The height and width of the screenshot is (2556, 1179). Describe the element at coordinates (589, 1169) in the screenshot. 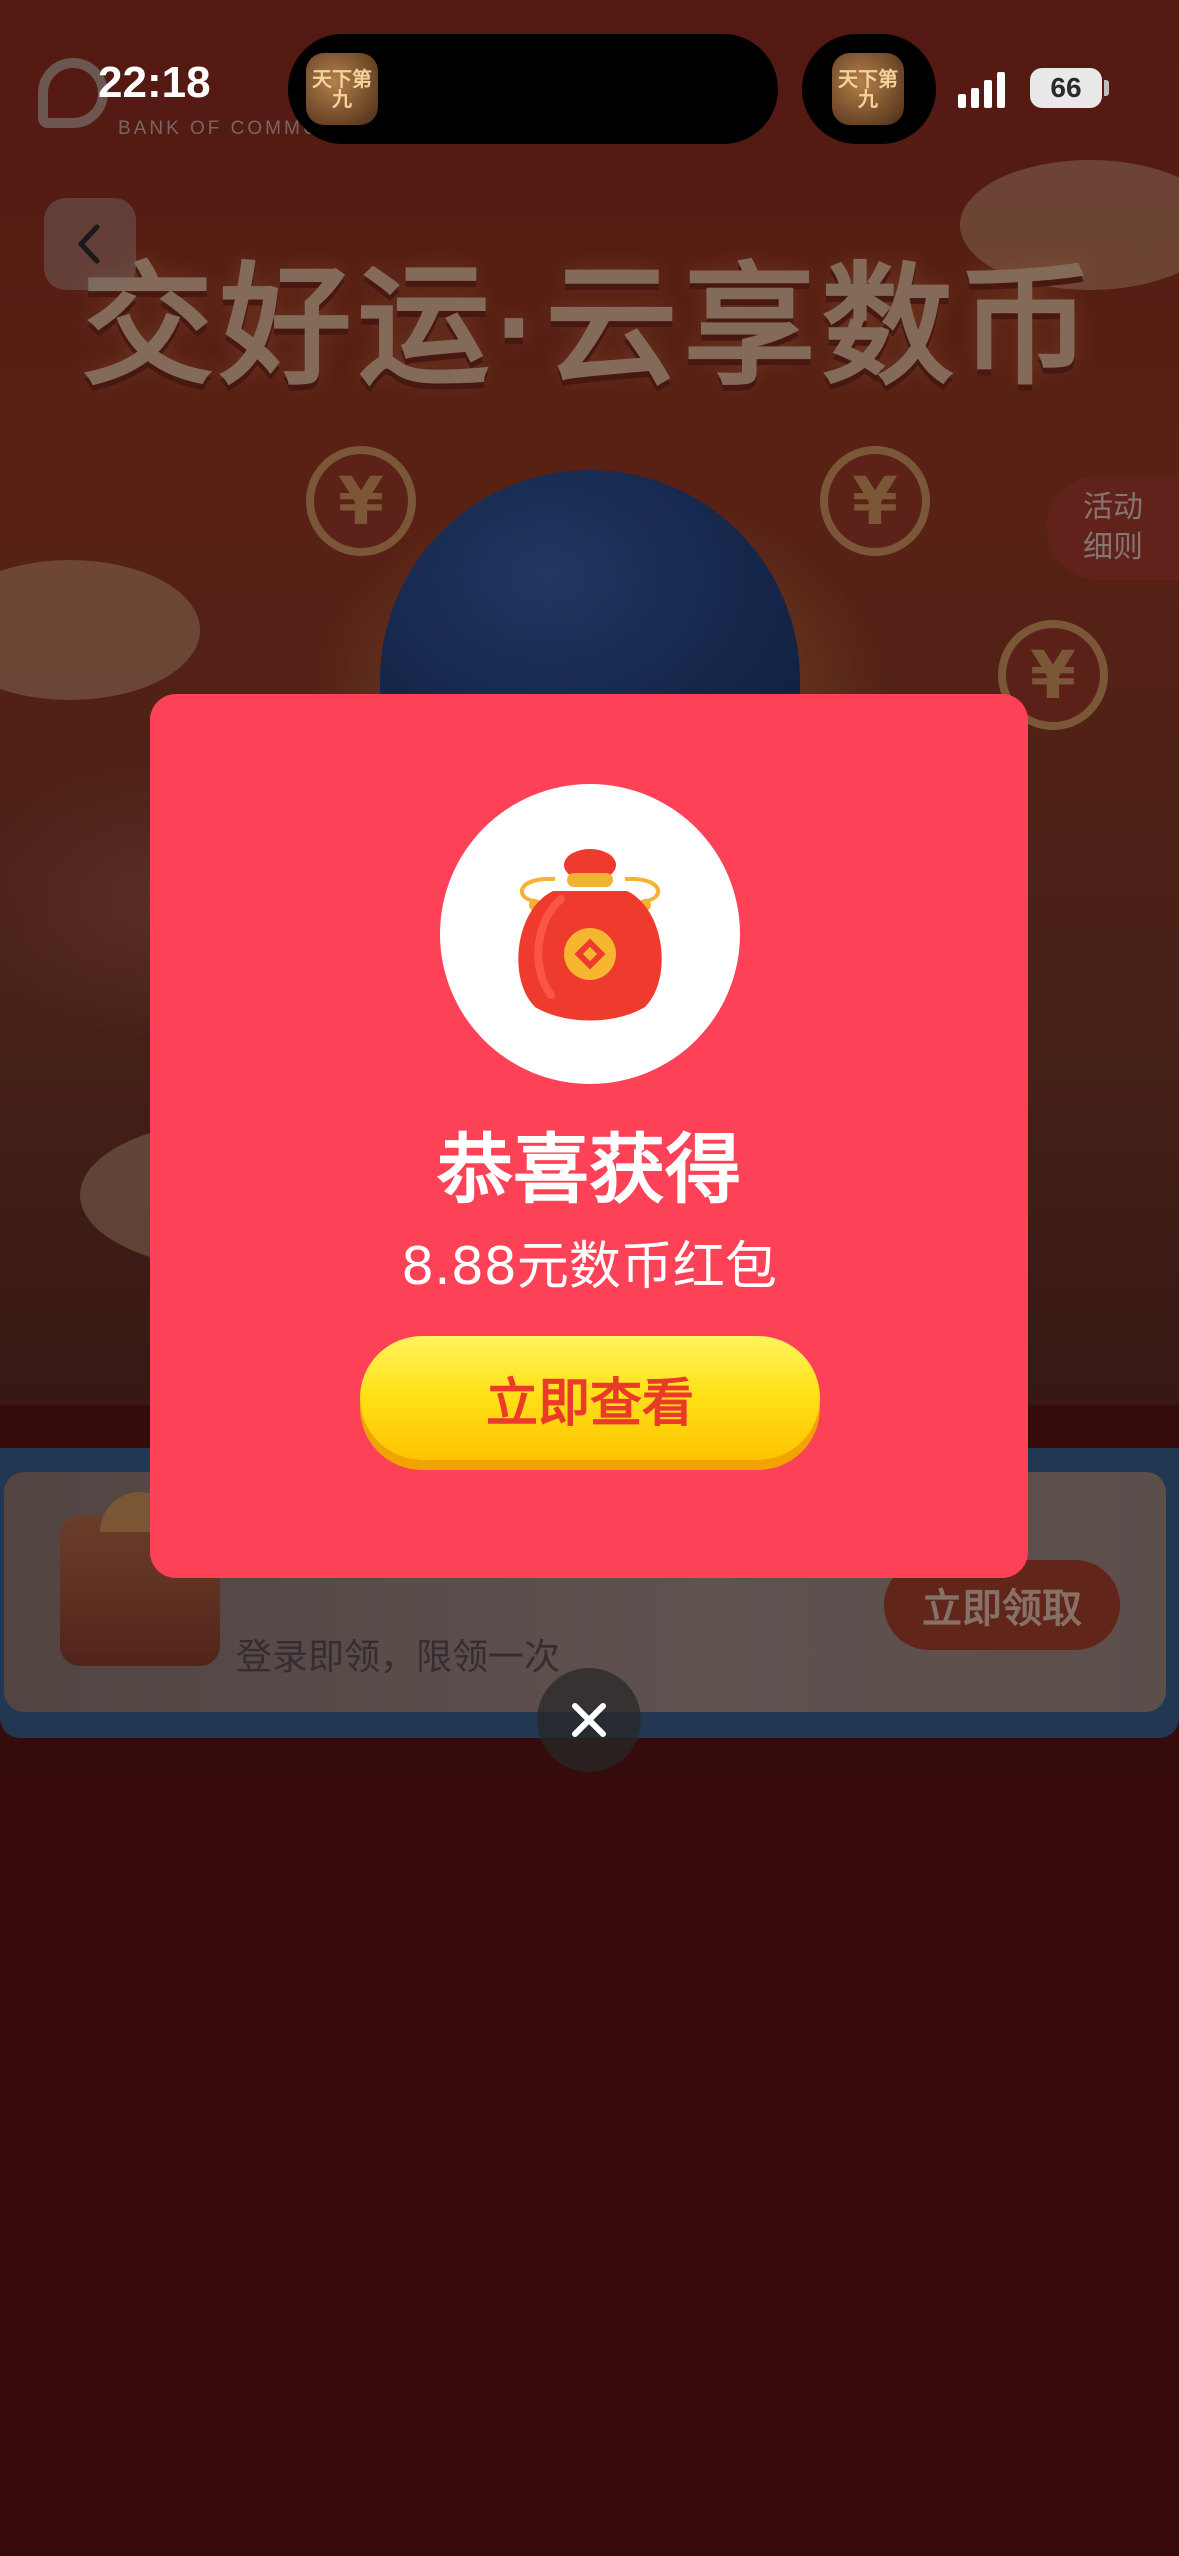

I see `modal-title: 恭喜获得` at that location.